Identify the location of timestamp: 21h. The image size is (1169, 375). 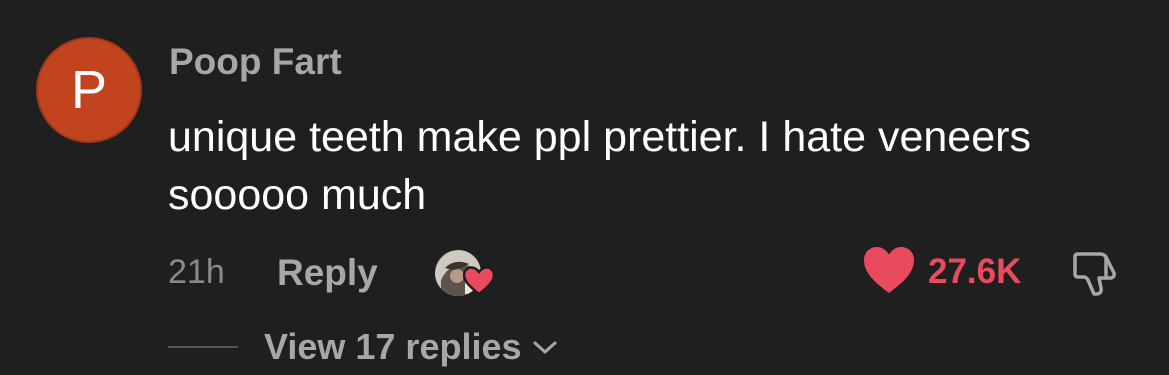
(196, 272).